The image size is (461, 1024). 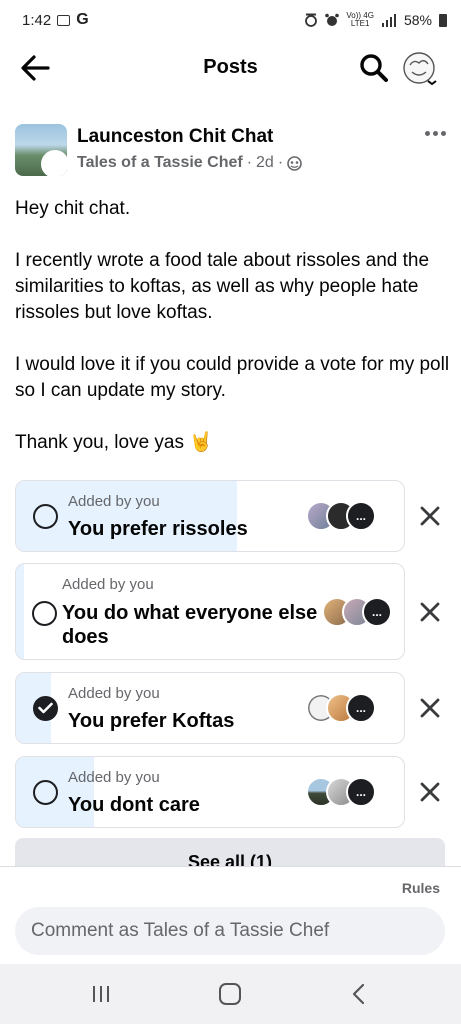 I want to click on search-icon, so click(x=374, y=68).